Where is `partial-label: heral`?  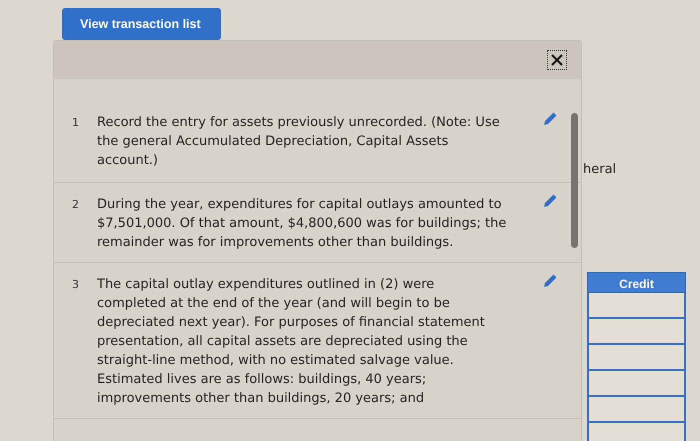
partial-label: heral is located at coordinates (600, 170).